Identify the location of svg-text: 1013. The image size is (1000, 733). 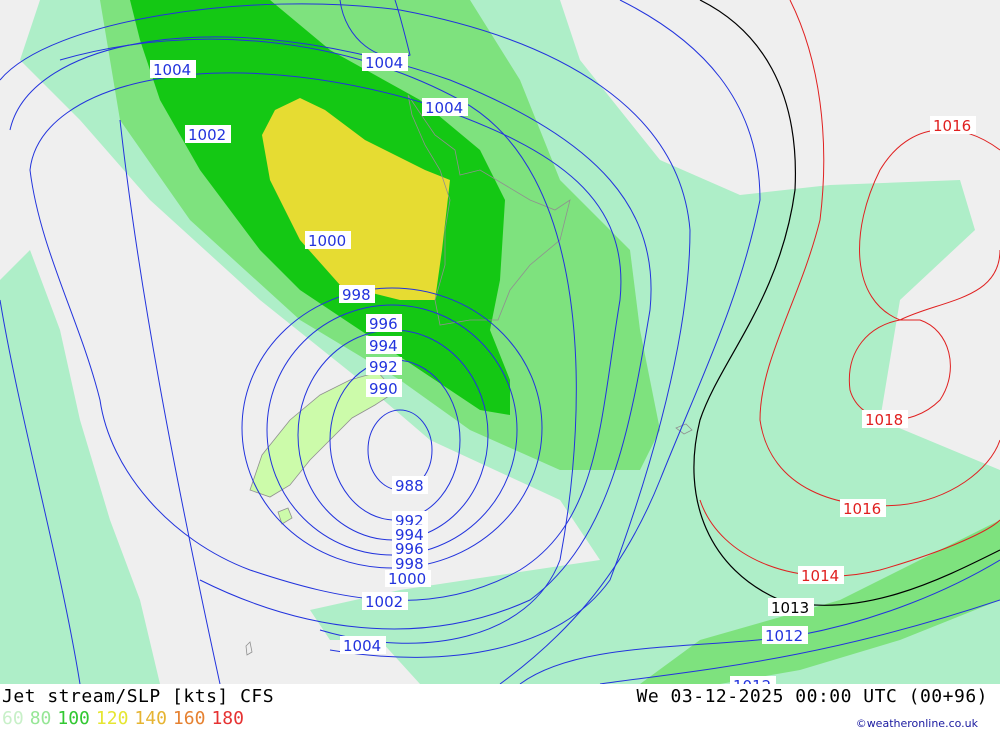
(790, 608).